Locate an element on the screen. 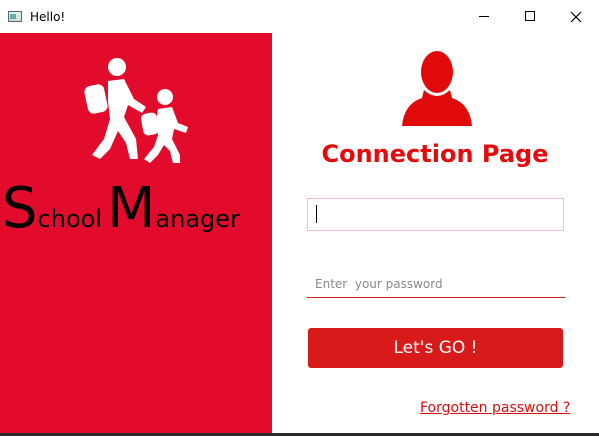  close-icon is located at coordinates (576, 17).